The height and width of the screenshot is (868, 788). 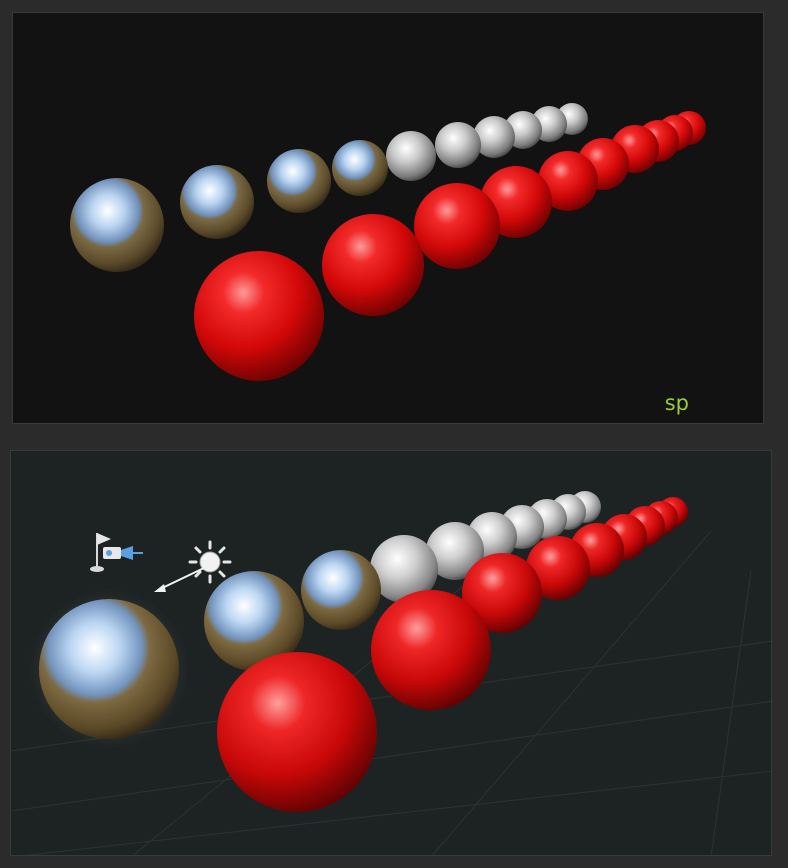 What do you see at coordinates (676, 403) in the screenshot?
I see `renderer-label: sp` at bounding box center [676, 403].